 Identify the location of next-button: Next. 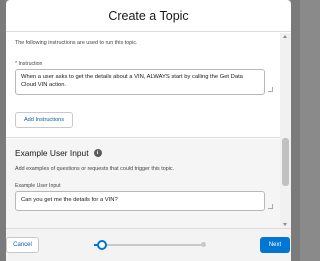
(275, 245).